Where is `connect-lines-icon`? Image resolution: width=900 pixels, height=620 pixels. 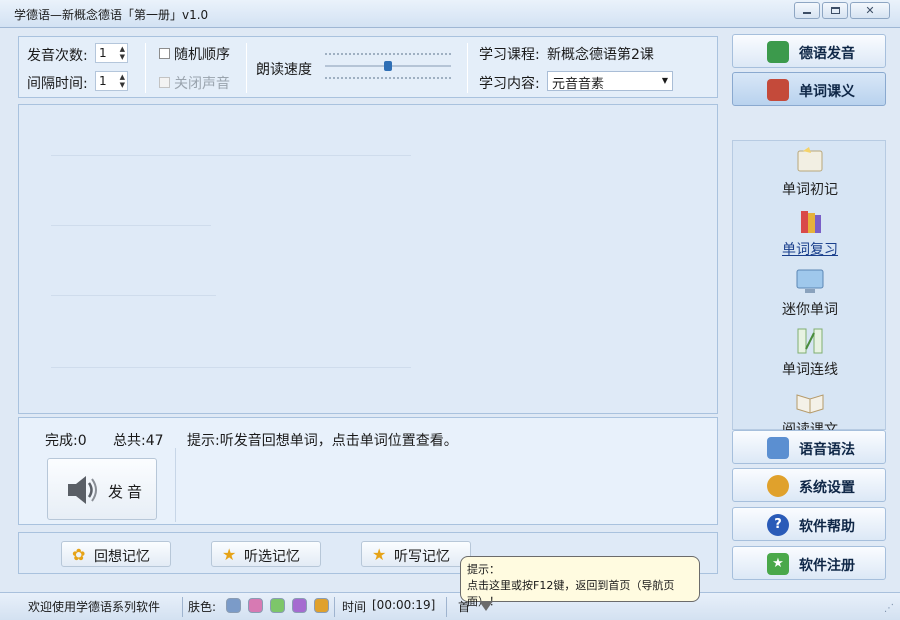 connect-lines-icon is located at coordinates (810, 341).